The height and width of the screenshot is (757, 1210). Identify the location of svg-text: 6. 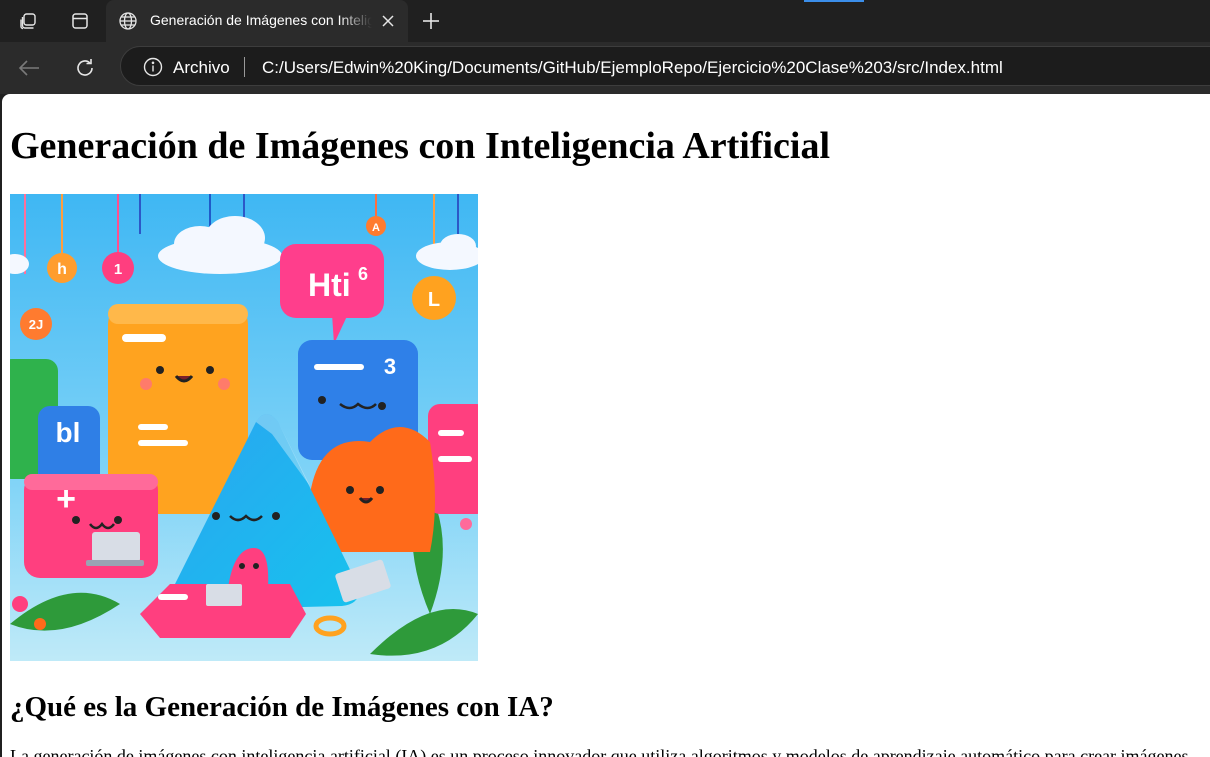
(363, 274).